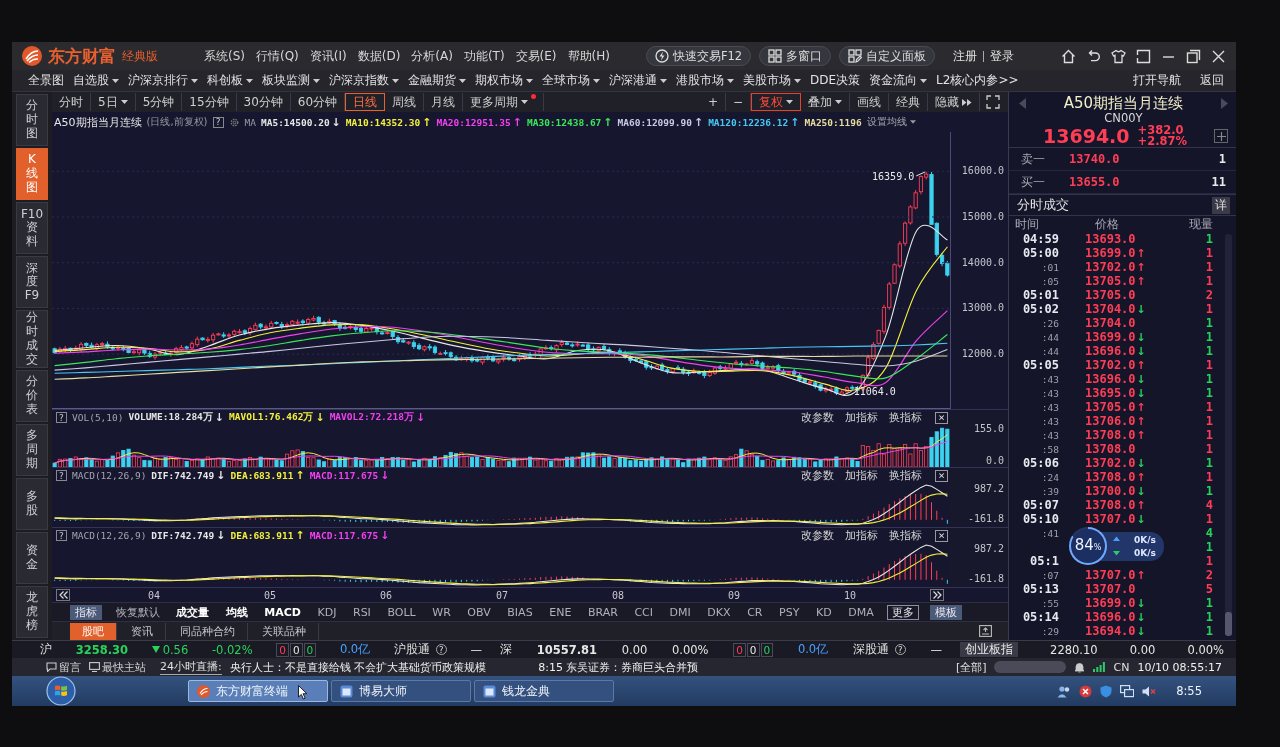  What do you see at coordinates (362, 612) in the screenshot?
I see `indicator-tab: RSI` at bounding box center [362, 612].